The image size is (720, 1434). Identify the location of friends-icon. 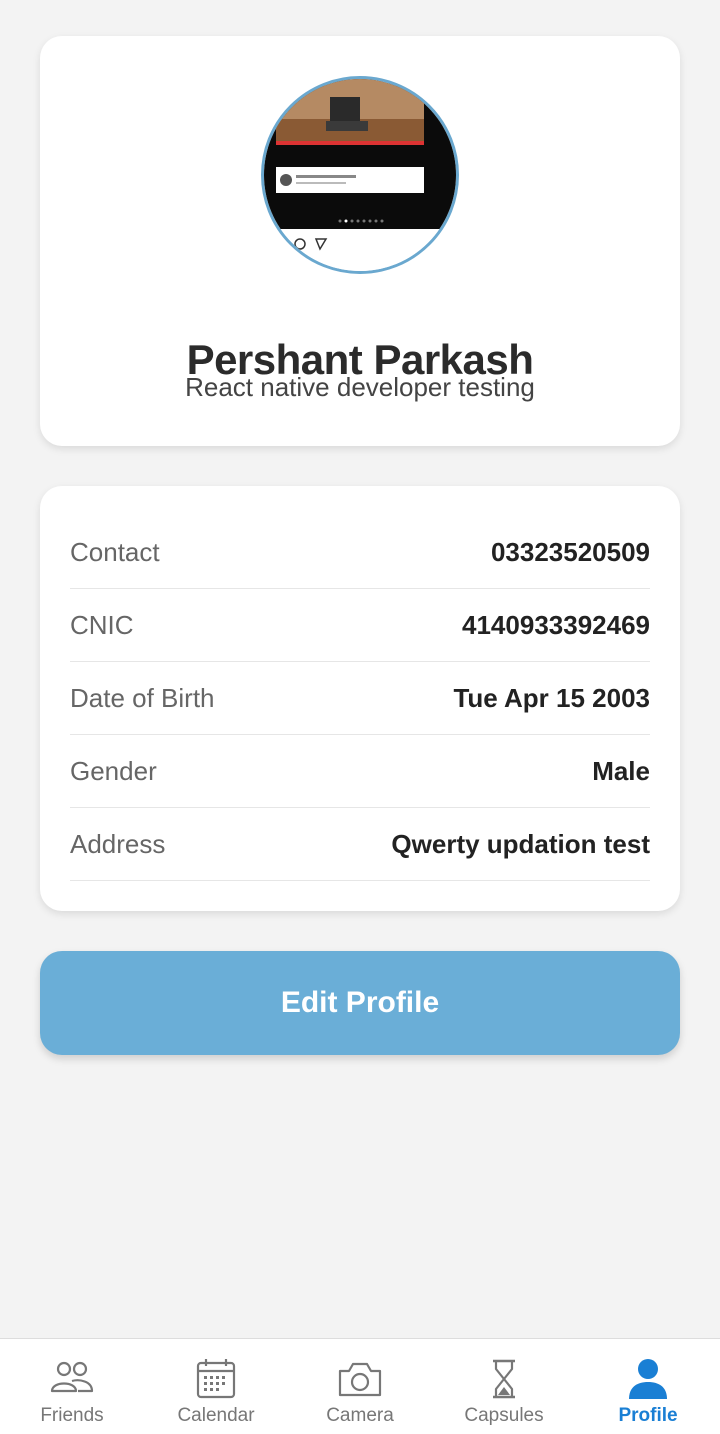
(72, 1379).